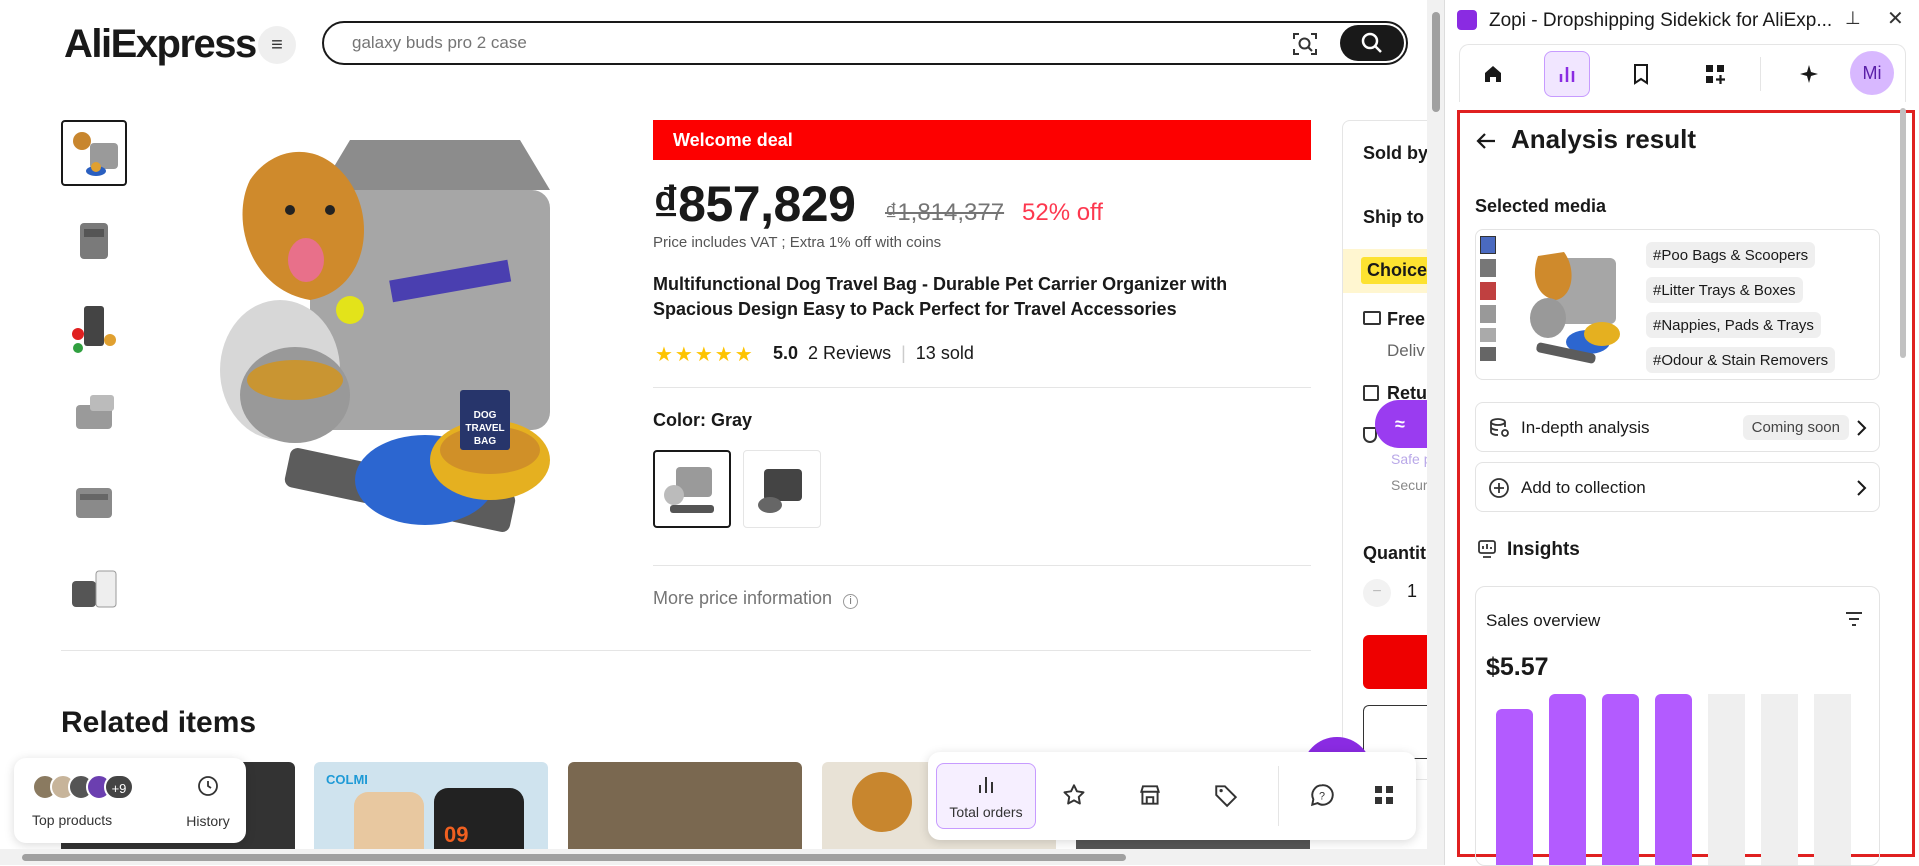 This screenshot has width=1919, height=866. I want to click on favorite-button, so click(1074, 795).